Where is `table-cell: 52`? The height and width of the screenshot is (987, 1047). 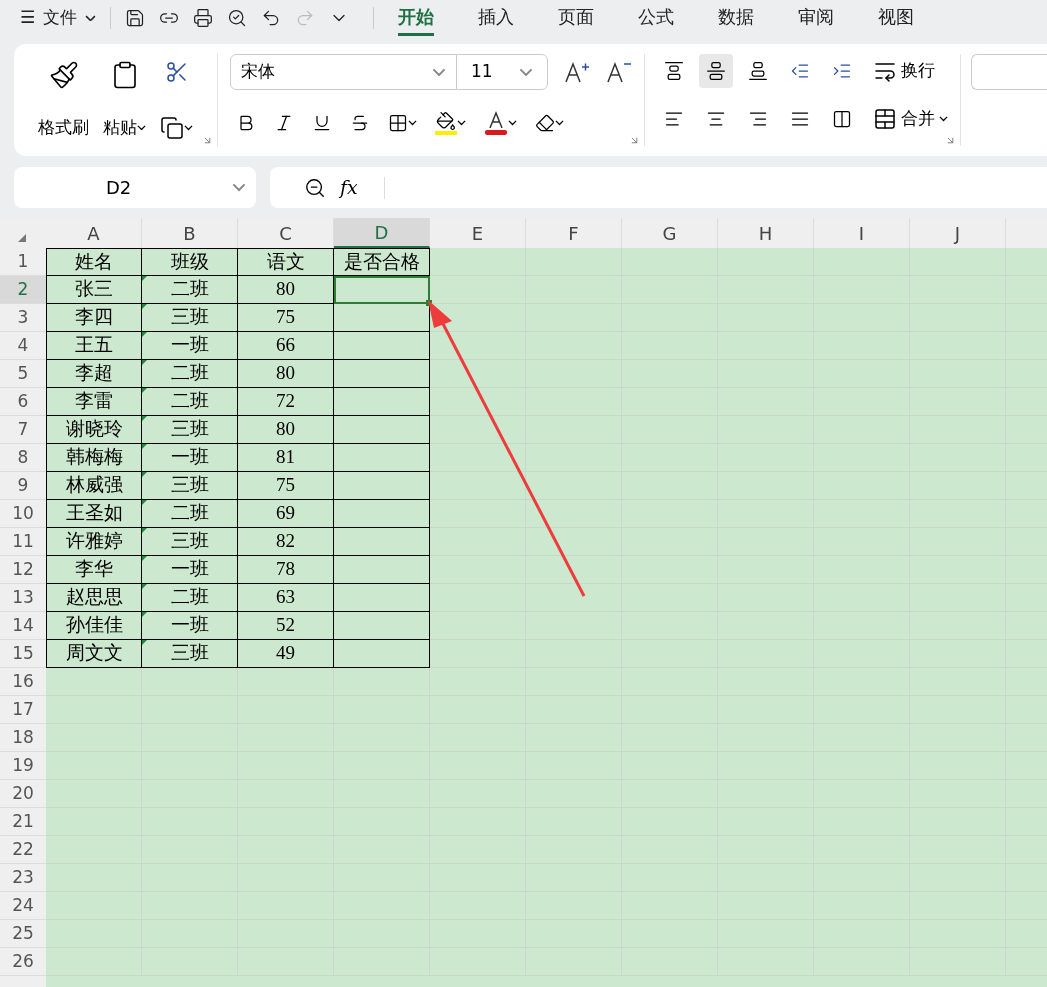
table-cell: 52 is located at coordinates (286, 626).